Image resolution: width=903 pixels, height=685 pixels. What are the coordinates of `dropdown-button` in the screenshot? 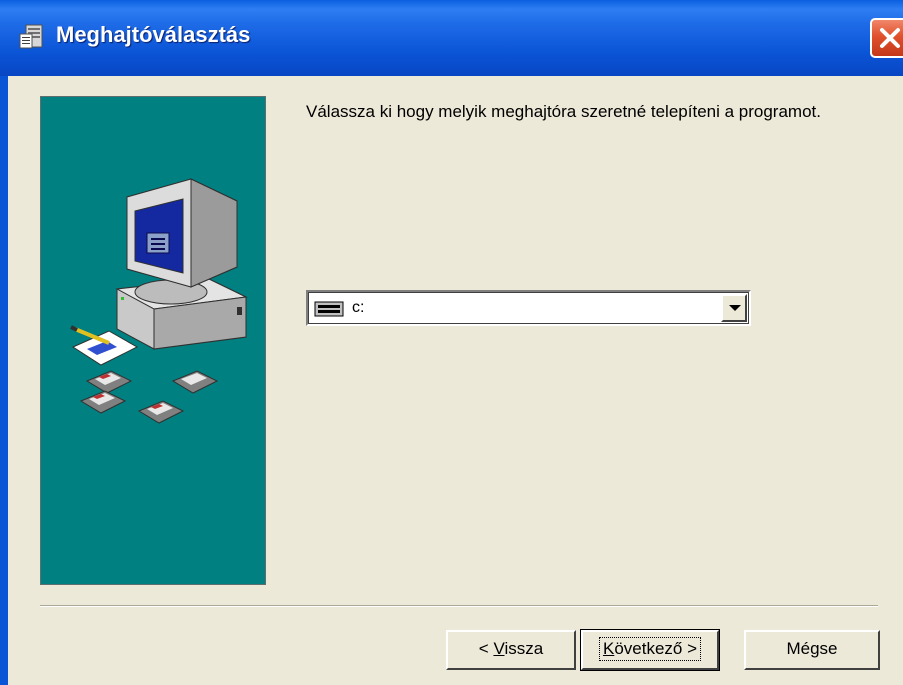 It's located at (734, 308).